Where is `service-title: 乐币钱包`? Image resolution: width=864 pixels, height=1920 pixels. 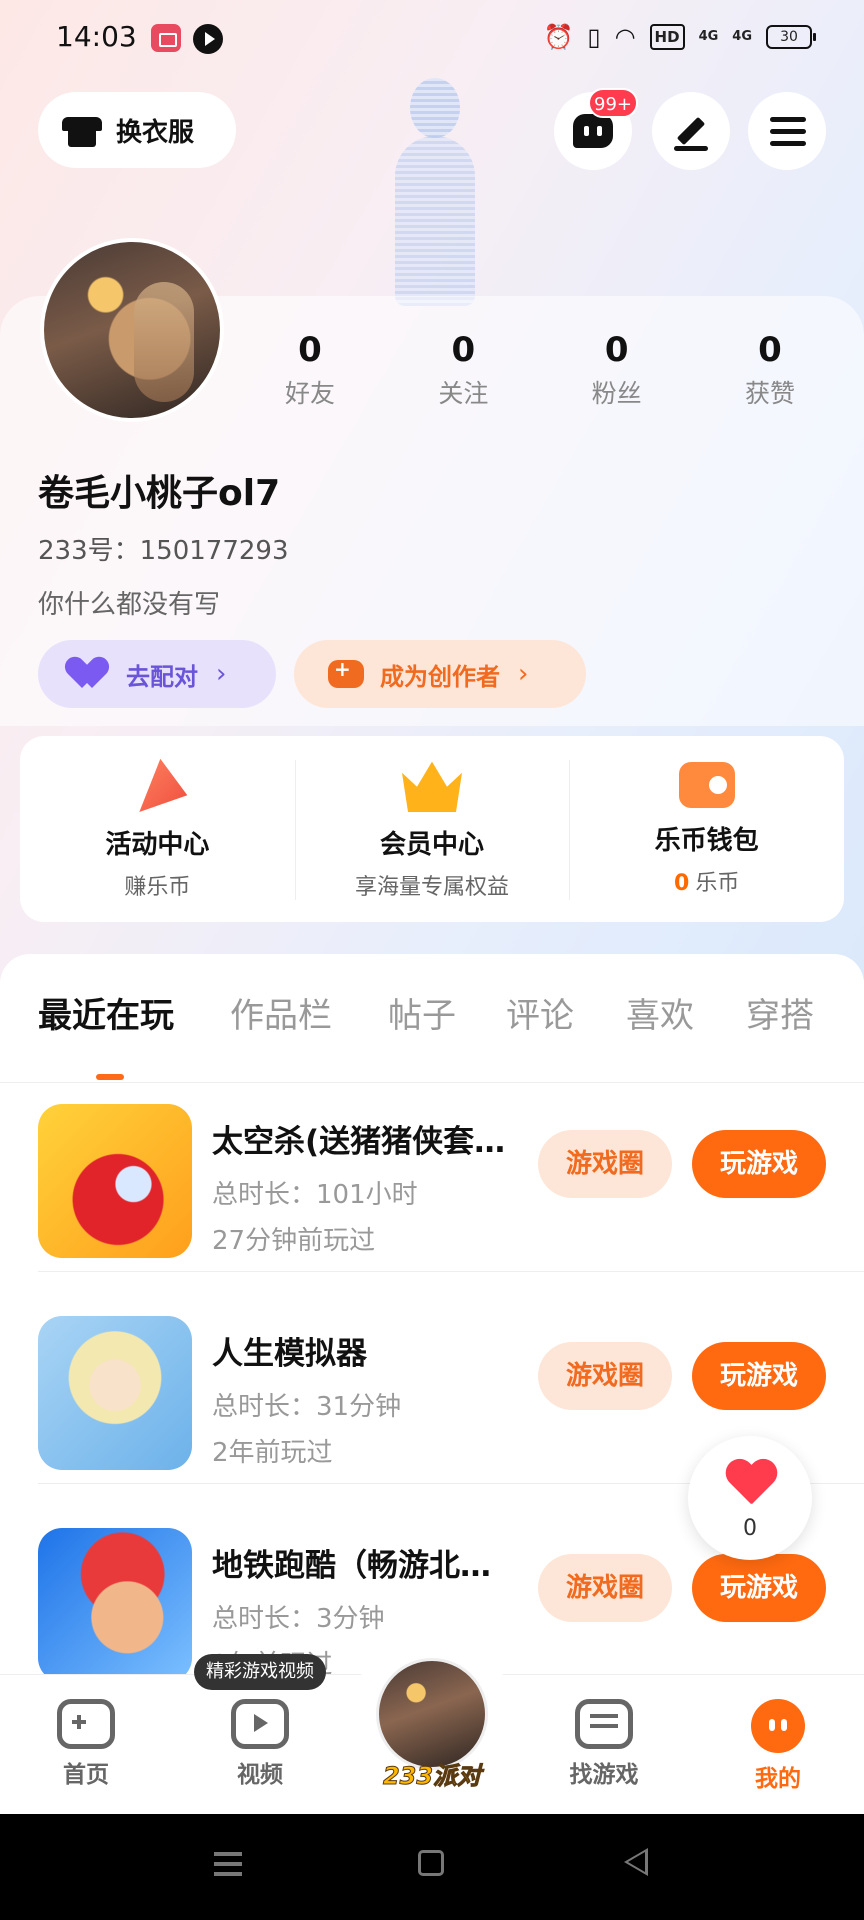 service-title: 乐币钱包 is located at coordinates (706, 841).